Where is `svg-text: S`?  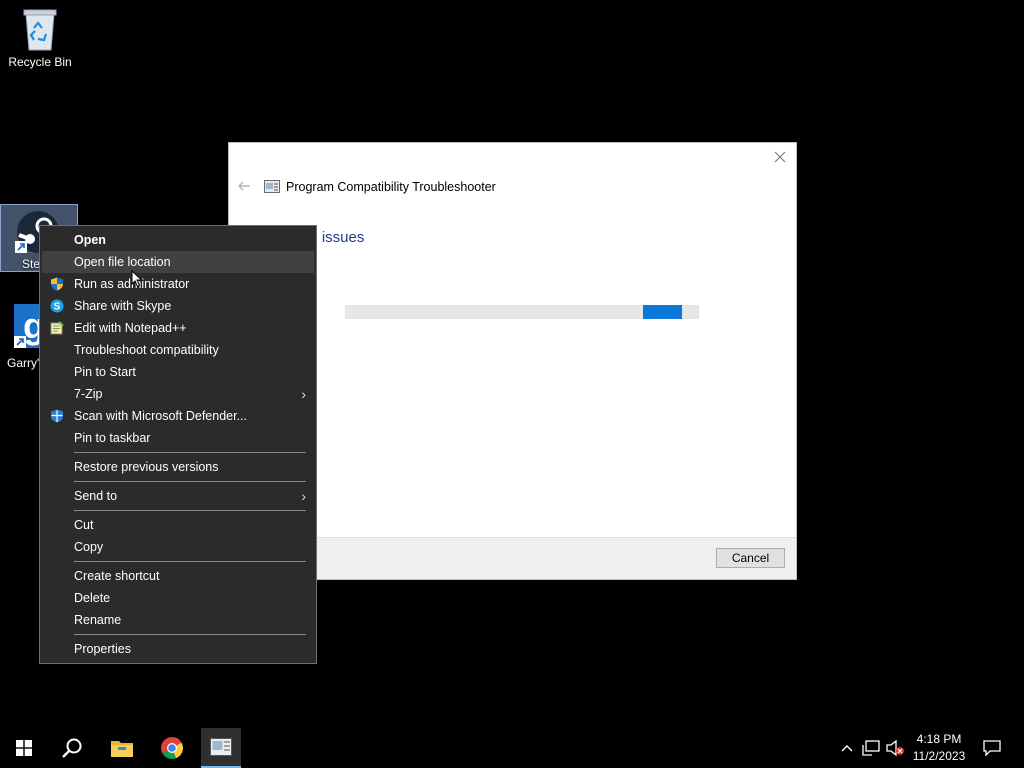
svg-text: S is located at coordinates (57, 307).